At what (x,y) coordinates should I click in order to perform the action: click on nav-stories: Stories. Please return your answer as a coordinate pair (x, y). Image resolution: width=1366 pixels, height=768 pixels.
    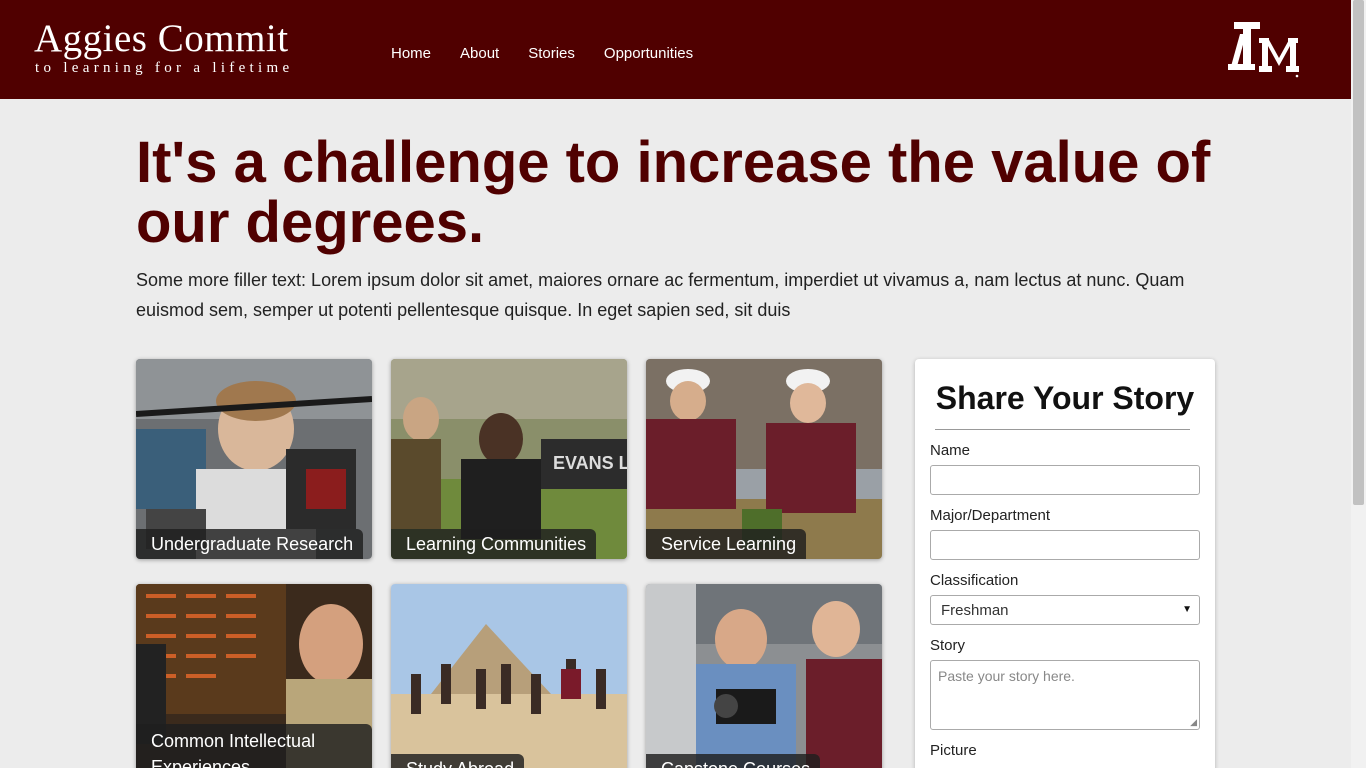
    Looking at the image, I should click on (551, 53).